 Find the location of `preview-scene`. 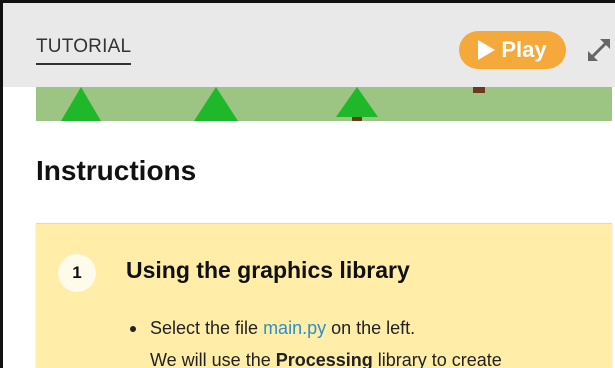

preview-scene is located at coordinates (273, 104).